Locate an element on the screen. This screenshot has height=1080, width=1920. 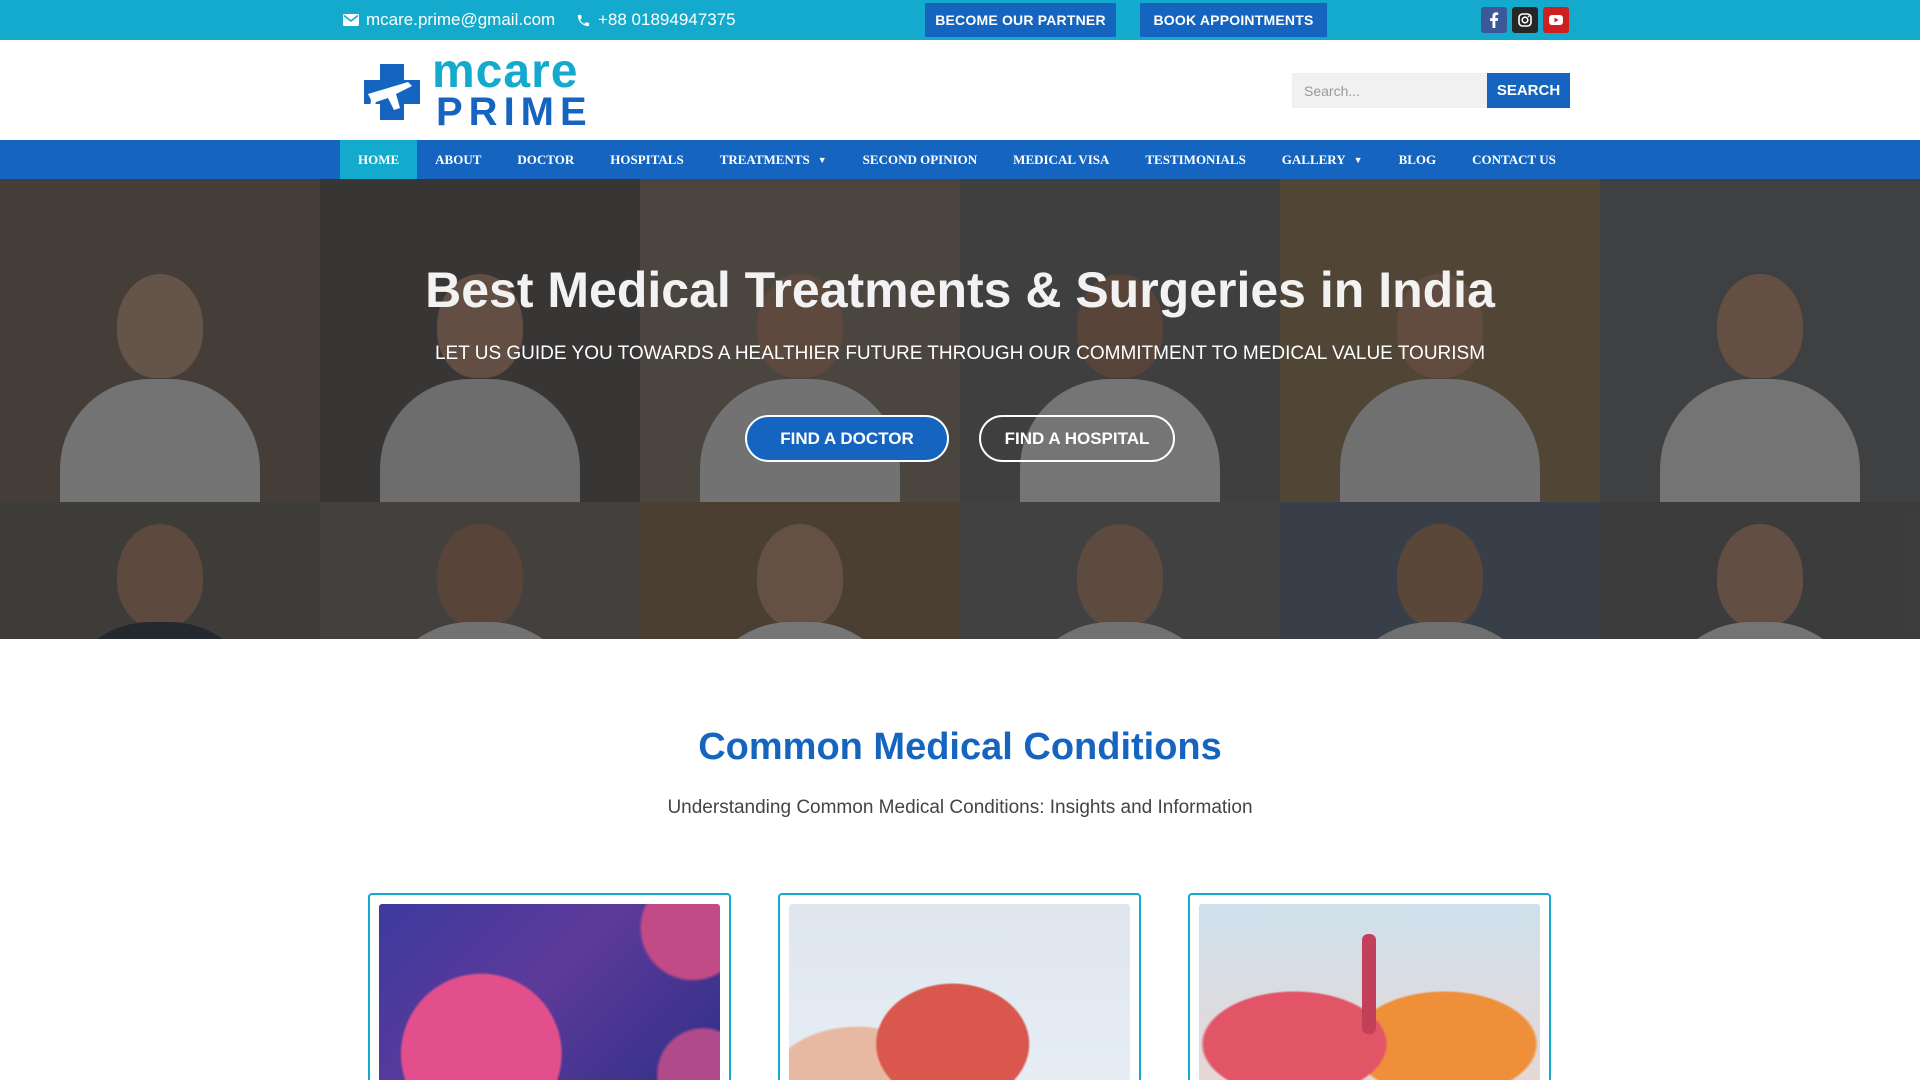
phone-contact: +88 01894947375 is located at coordinates (656, 20).